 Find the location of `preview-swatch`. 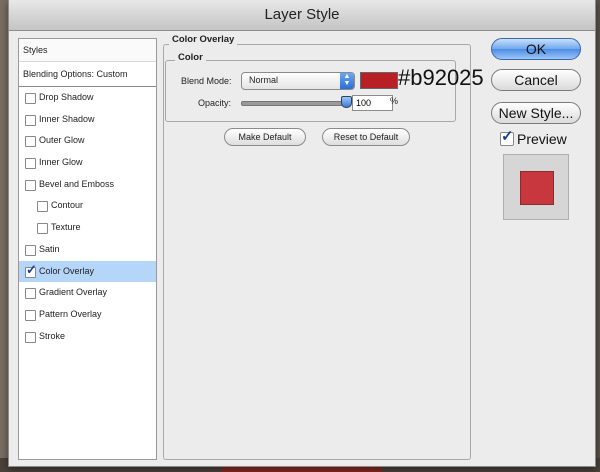

preview-swatch is located at coordinates (537, 188).